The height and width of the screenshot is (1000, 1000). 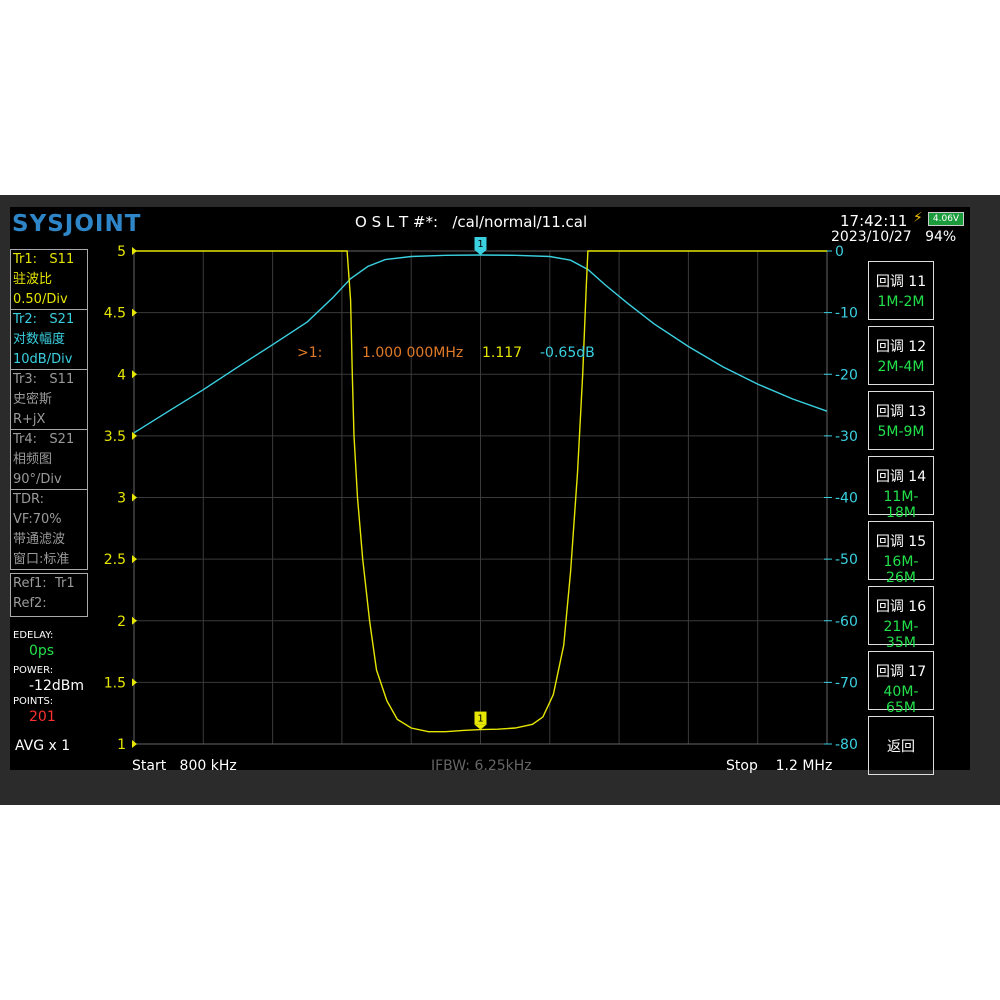 I want to click on left-tick-label: 1.5, so click(x=115, y=683).